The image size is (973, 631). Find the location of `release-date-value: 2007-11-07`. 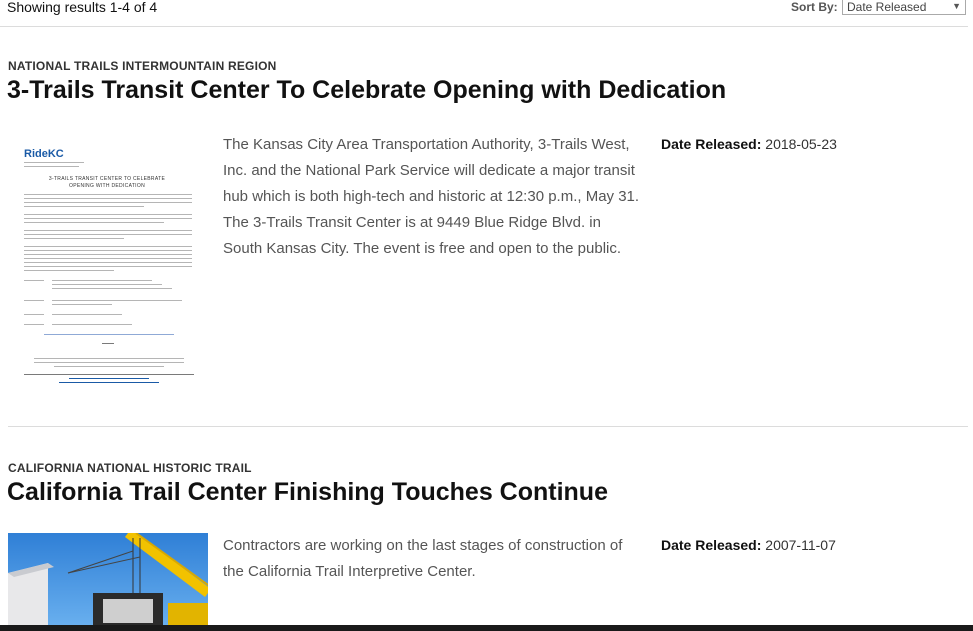

release-date-value: 2007-11-07 is located at coordinates (800, 545).